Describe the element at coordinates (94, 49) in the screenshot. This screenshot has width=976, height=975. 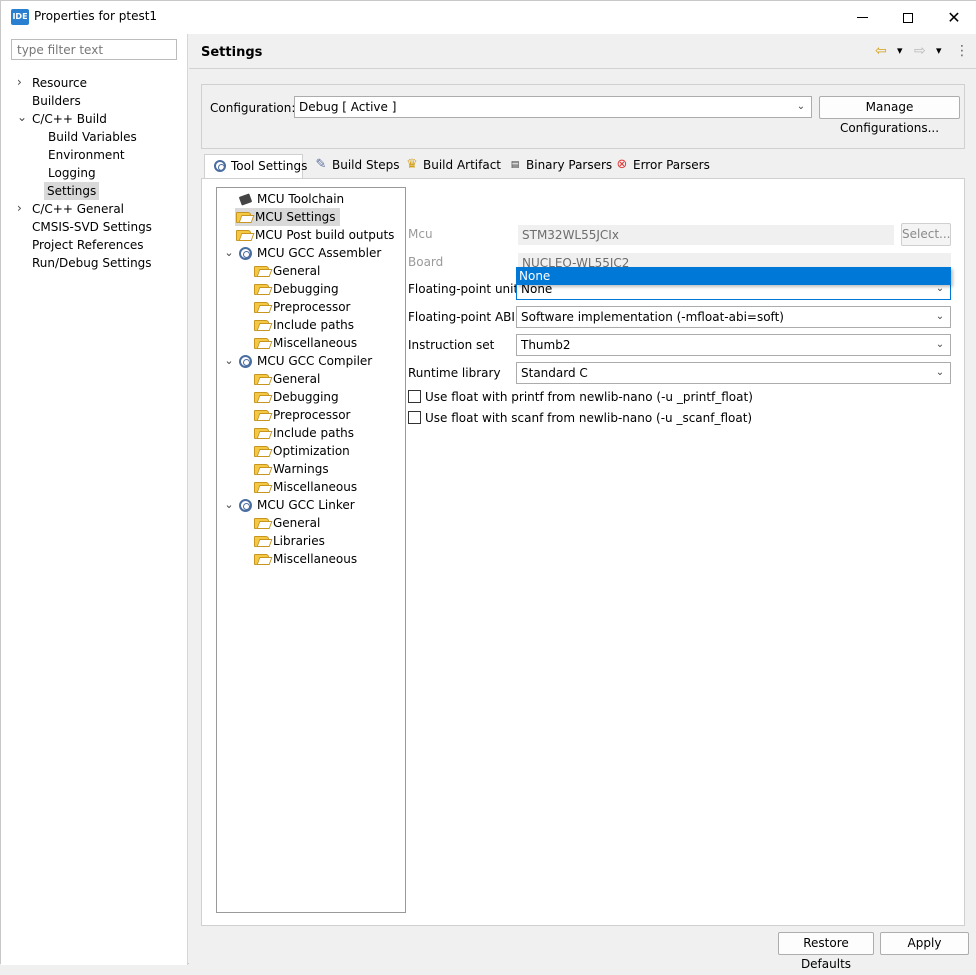
I see `filter-input` at that location.